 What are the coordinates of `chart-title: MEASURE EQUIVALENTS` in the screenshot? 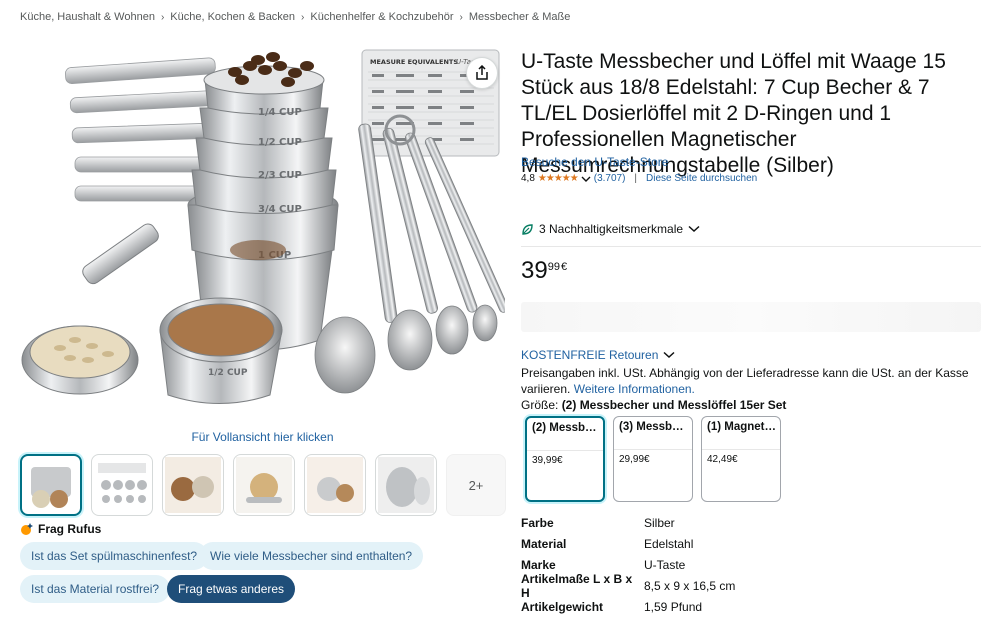 It's located at (414, 62).